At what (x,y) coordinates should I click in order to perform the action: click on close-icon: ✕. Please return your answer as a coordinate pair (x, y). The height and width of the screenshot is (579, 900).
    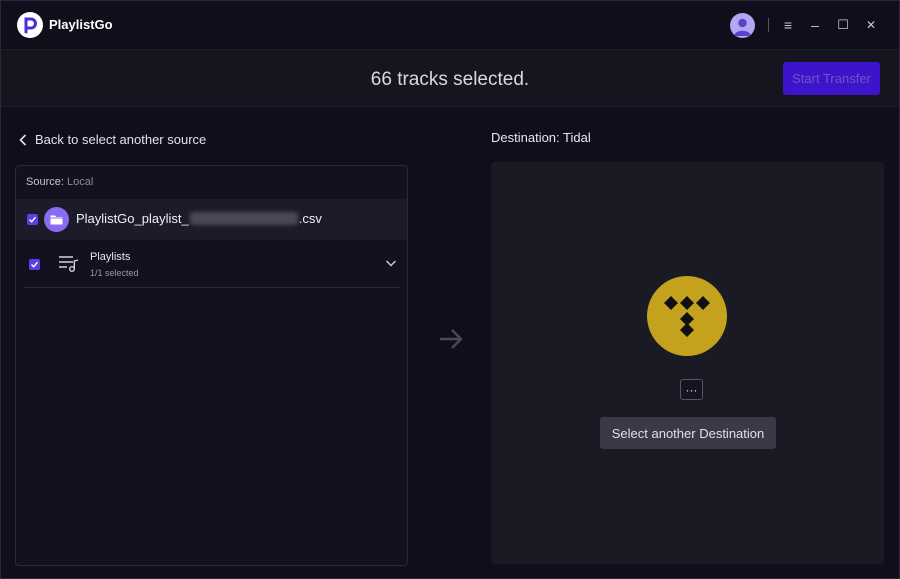
    Looking at the image, I should click on (871, 25).